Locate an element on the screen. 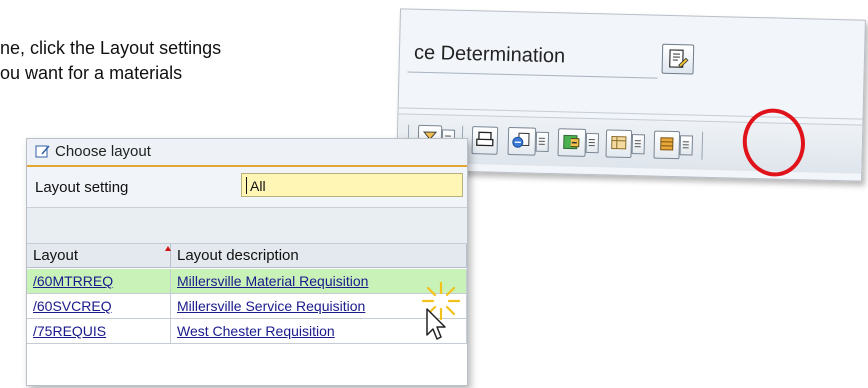  dialog-header: Choose layout is located at coordinates (247, 153).